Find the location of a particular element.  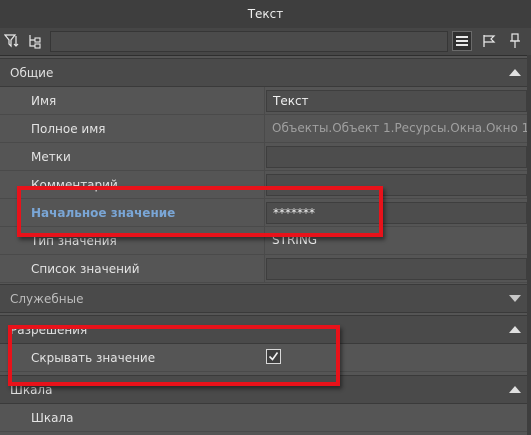

value-type-field: STRING is located at coordinates (396, 241).